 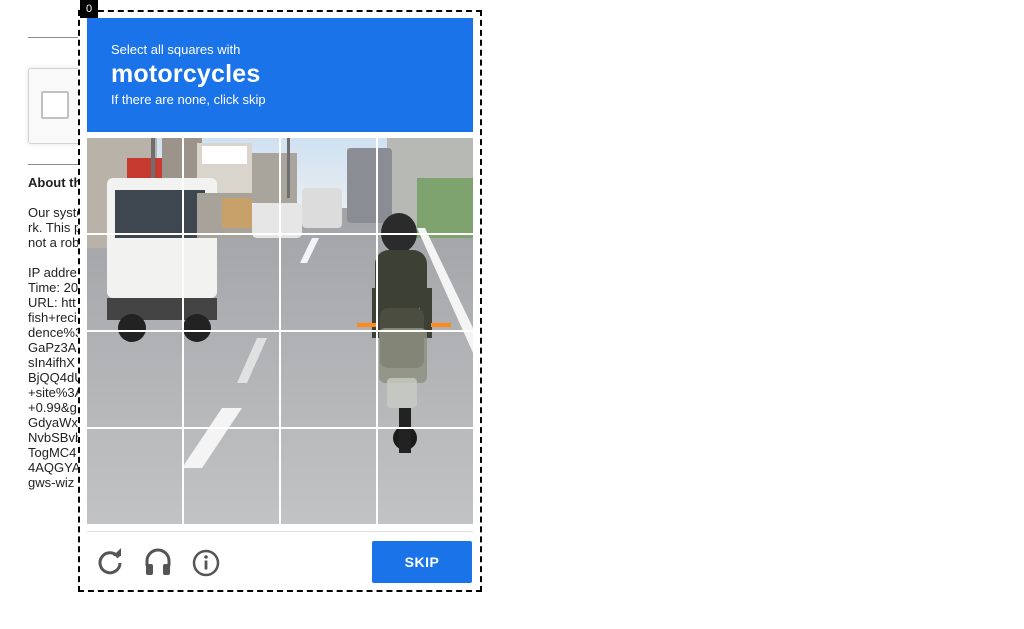 I want to click on target-object-label: motorcycles, so click(x=186, y=74).